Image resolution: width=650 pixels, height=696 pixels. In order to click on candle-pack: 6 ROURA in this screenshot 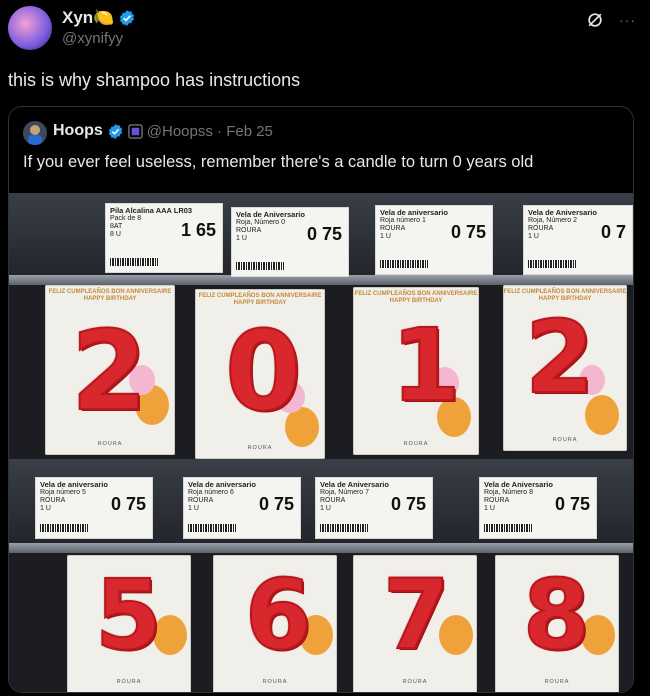, I will do `click(275, 623)`.